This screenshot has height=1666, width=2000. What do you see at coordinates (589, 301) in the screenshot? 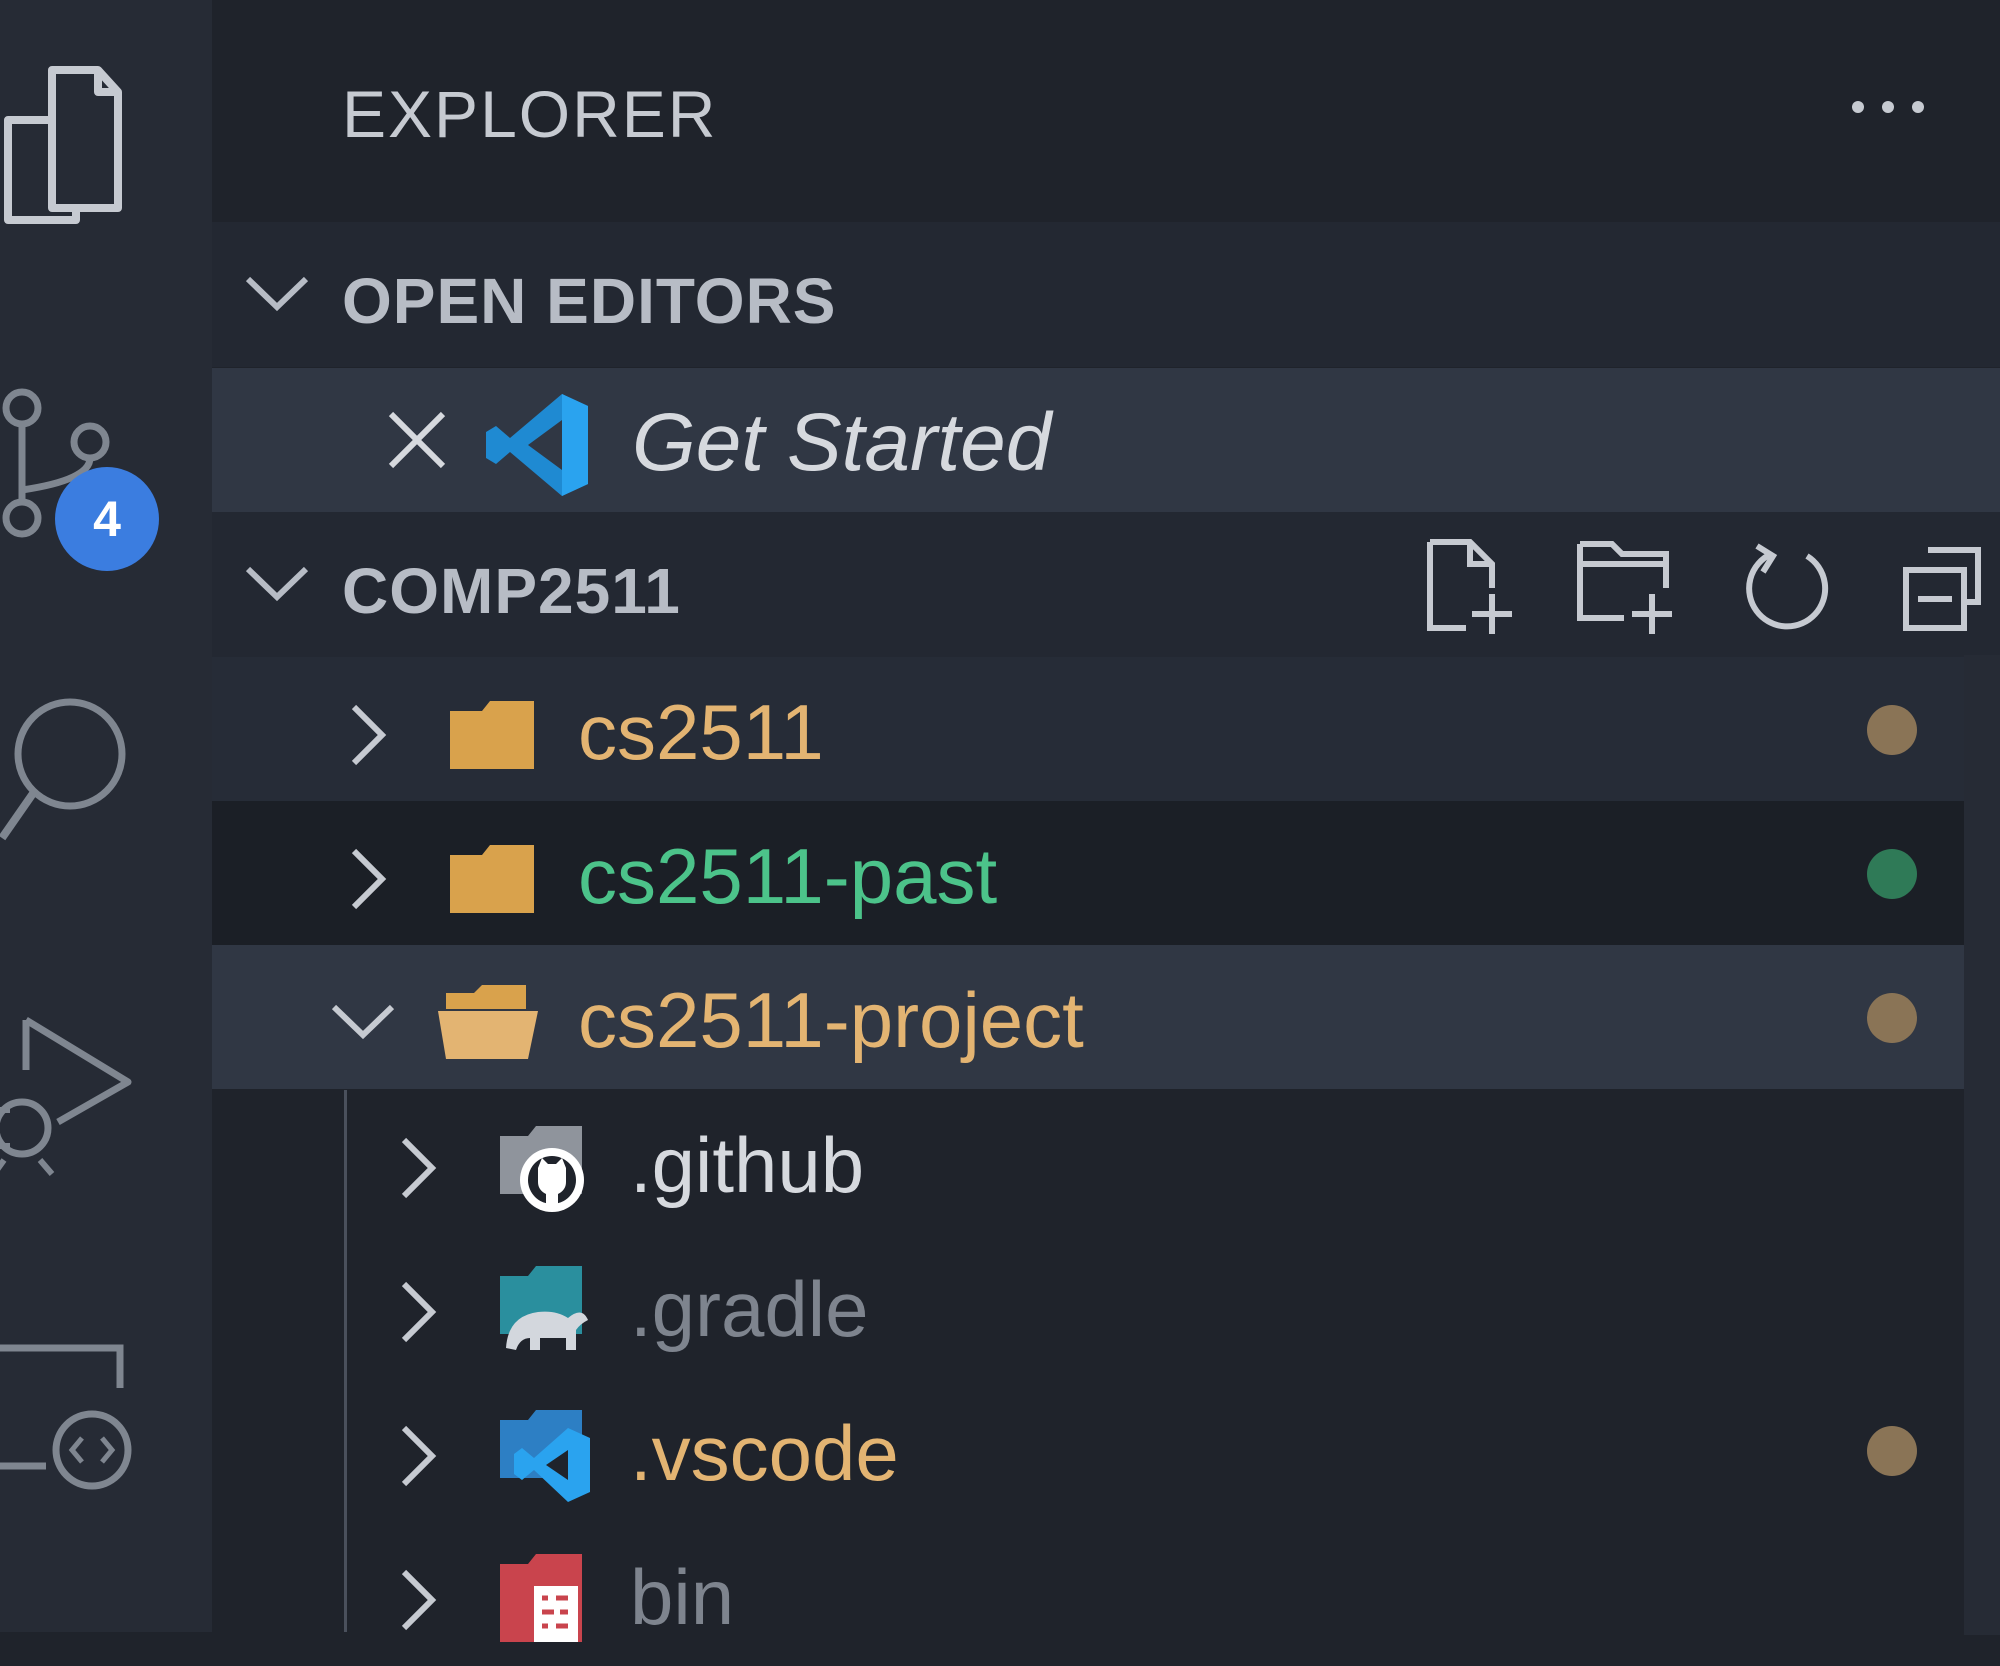
I see `open-editors-title: OPEN EDITORS` at bounding box center [589, 301].